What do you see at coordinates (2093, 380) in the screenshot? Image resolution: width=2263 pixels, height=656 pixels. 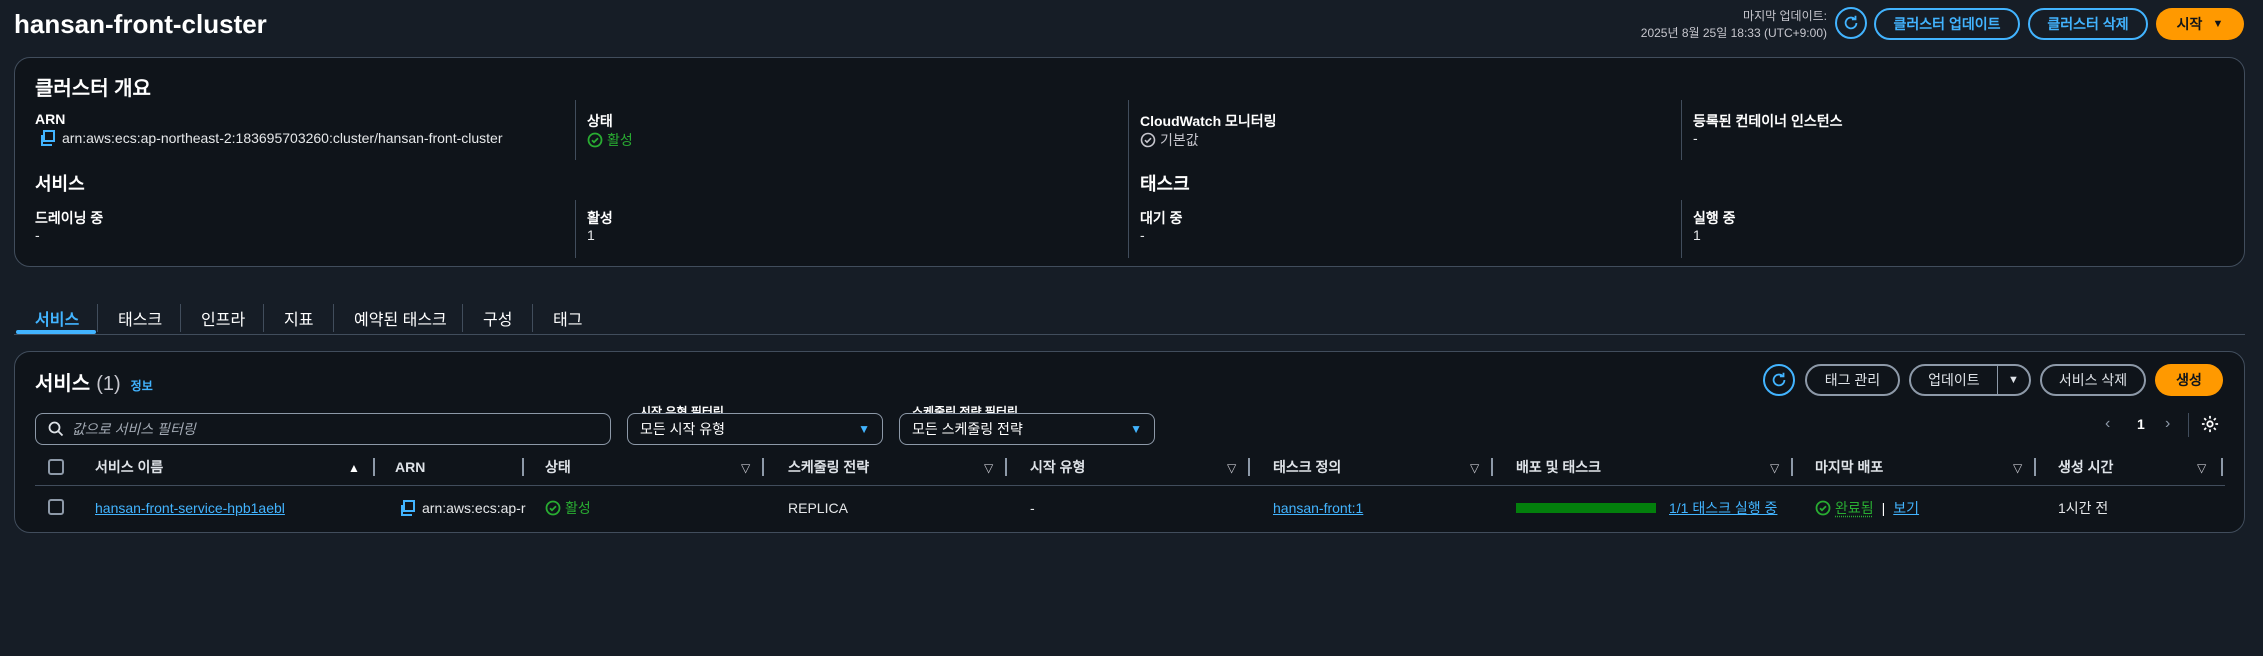 I see `delete-service-button: 서비스 삭제` at bounding box center [2093, 380].